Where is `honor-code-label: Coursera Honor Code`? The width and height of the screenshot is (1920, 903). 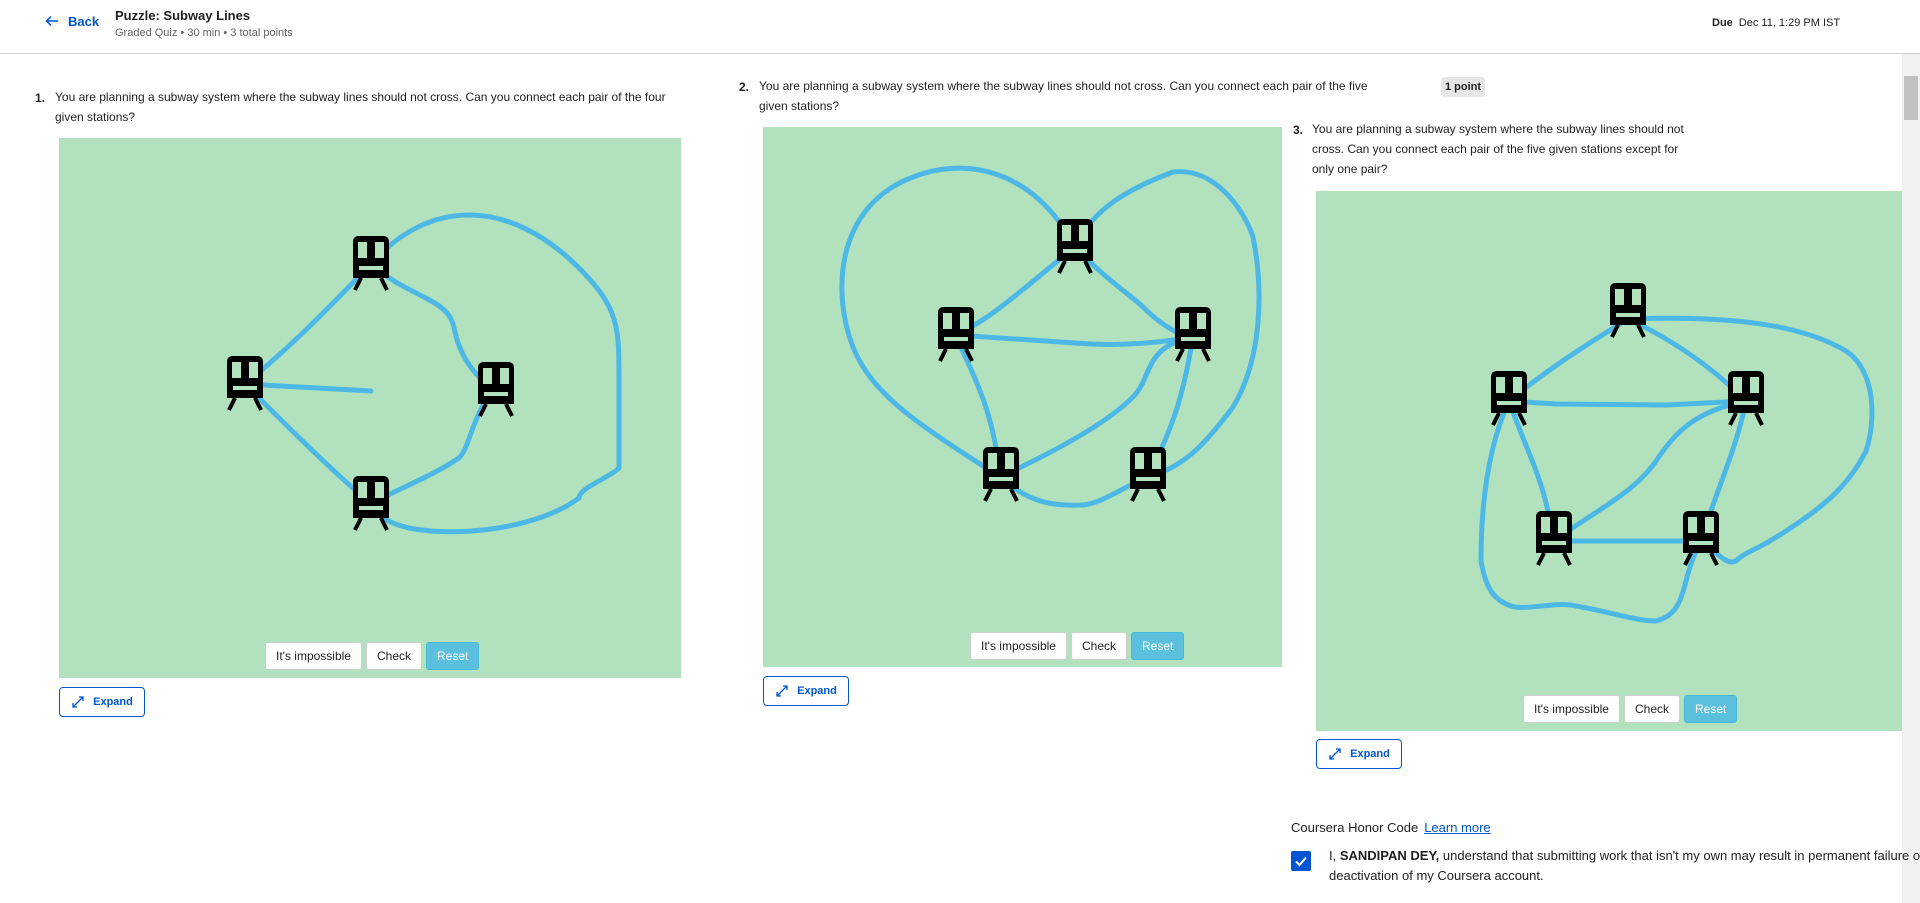
honor-code-label: Coursera Honor Code is located at coordinates (1355, 827).